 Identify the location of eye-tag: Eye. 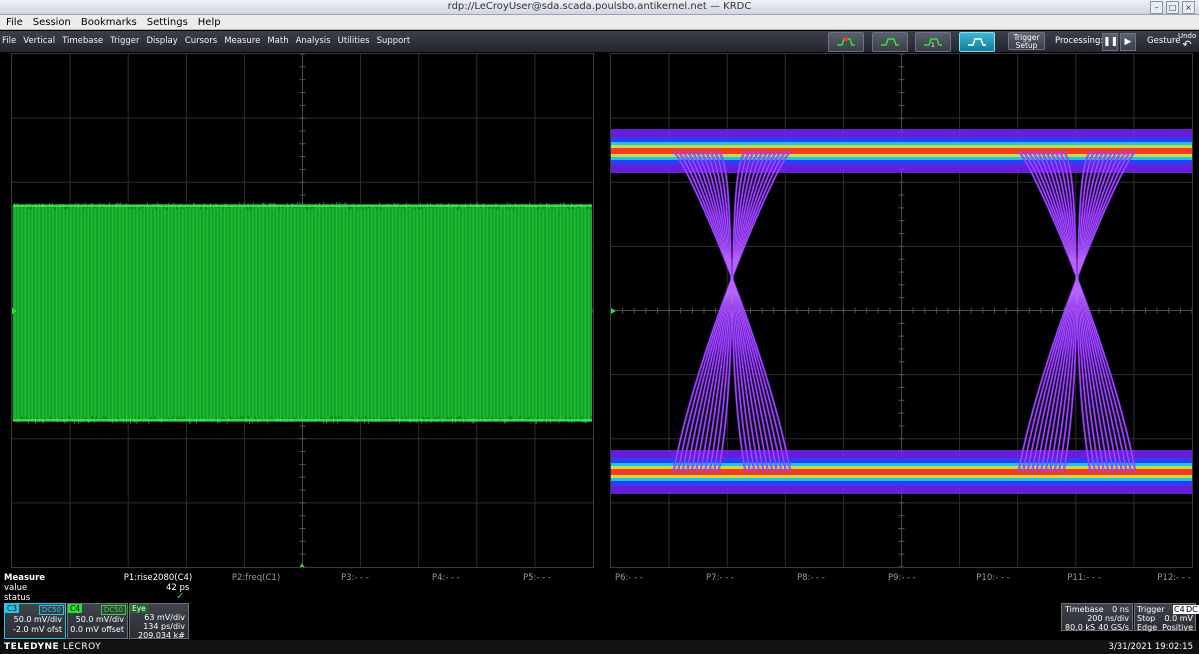
(139, 608).